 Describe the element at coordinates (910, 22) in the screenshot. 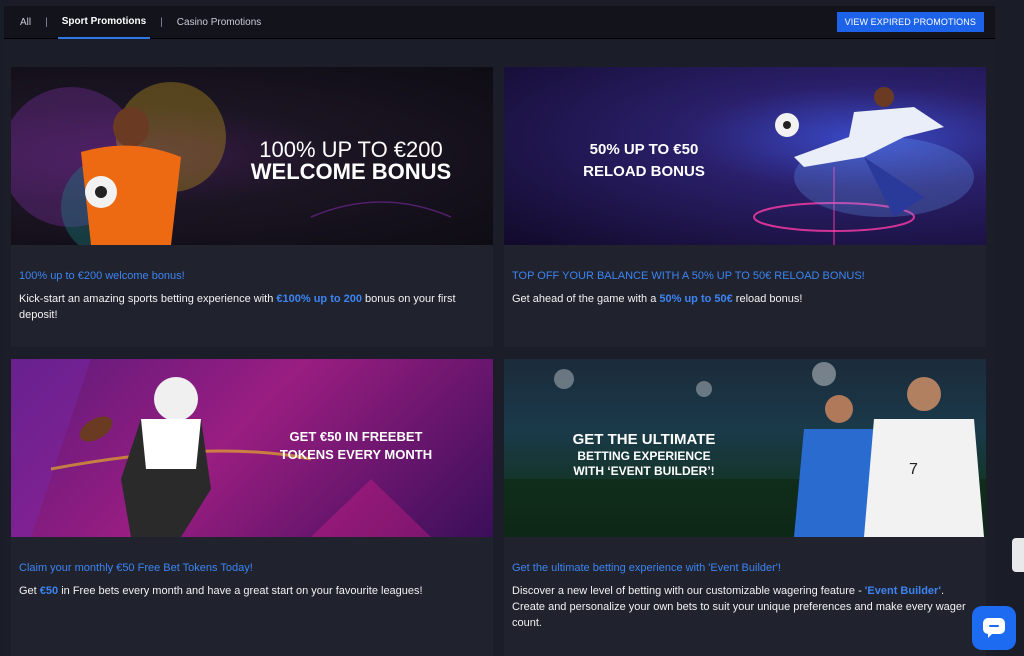

I see `view-expired-promotions-button: VIEW EXPIRED PROMOTIONS` at that location.